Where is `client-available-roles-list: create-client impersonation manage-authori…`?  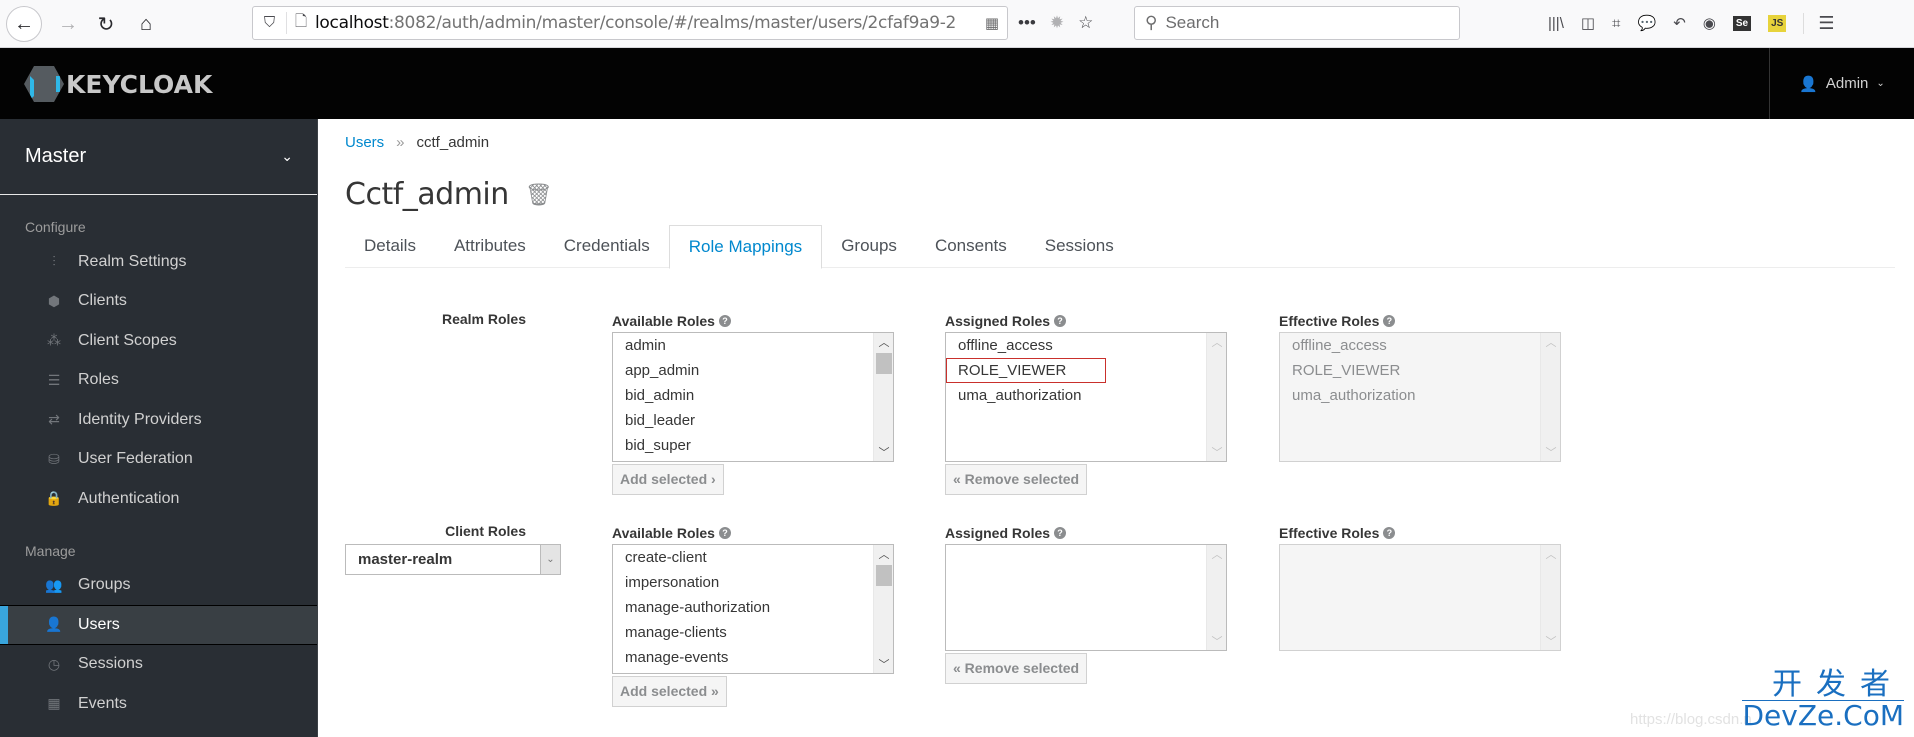
client-available-roles-list: create-client impersonation manage-authori… is located at coordinates (753, 609).